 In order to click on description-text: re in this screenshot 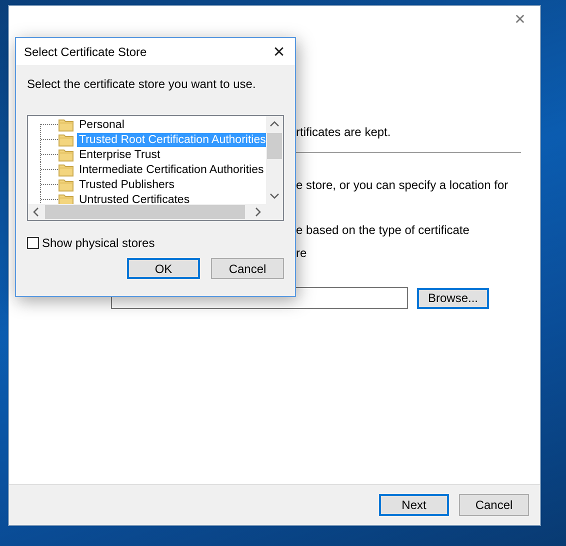, I will do `click(302, 253)`.